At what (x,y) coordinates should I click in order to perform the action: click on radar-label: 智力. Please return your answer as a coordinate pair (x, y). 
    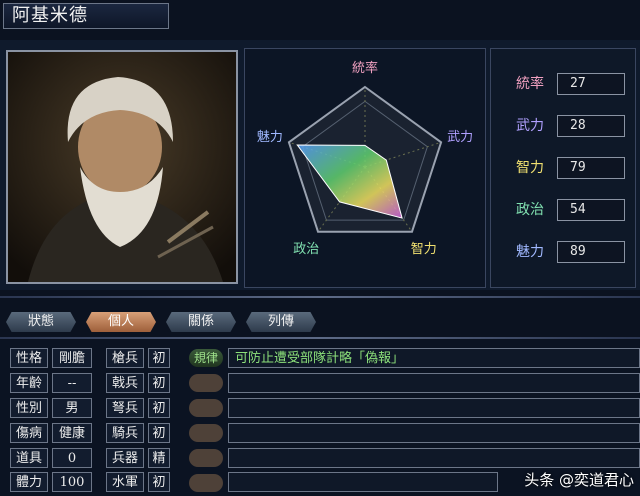
    Looking at the image, I should click on (424, 249).